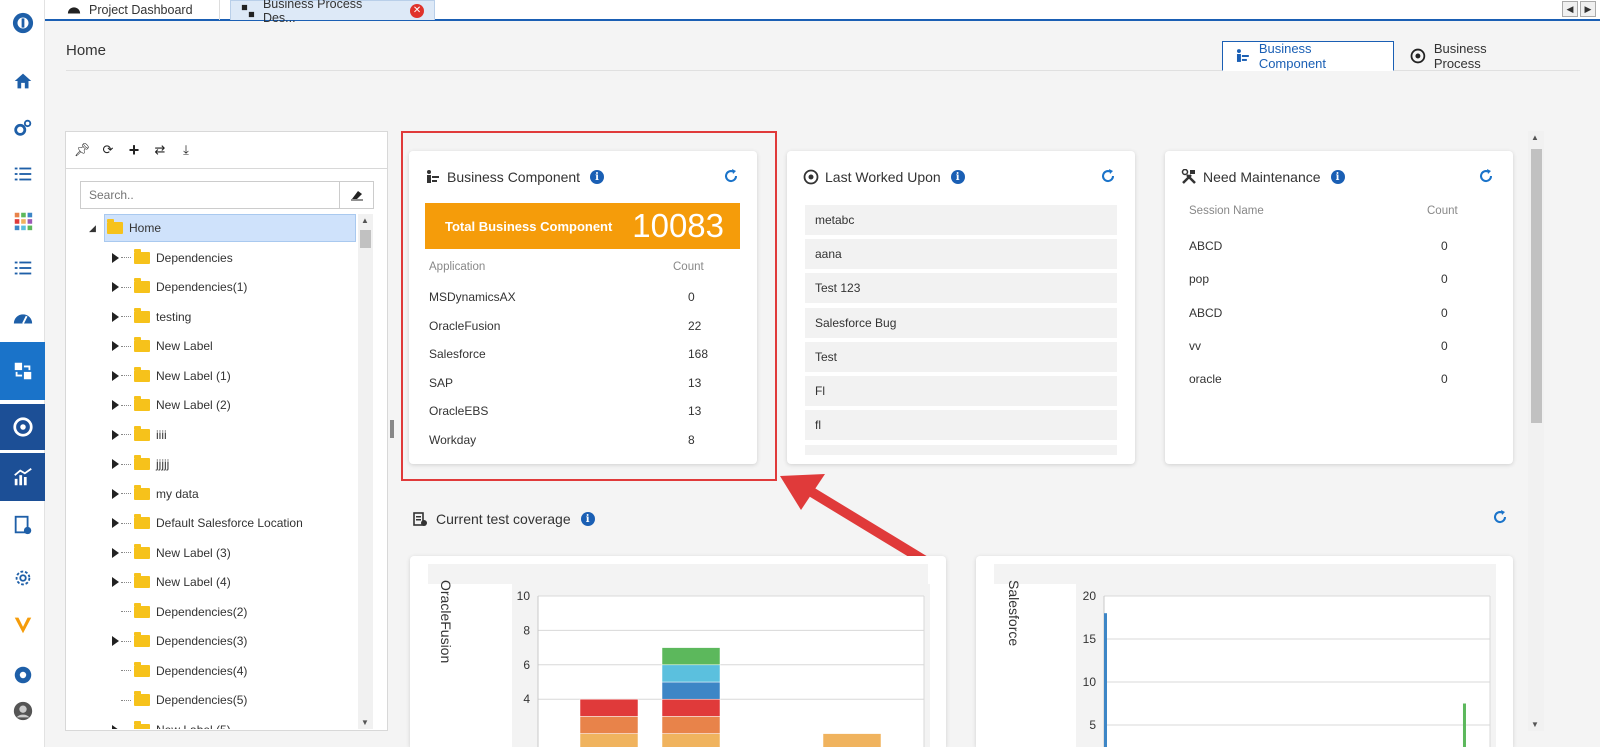  What do you see at coordinates (1444, 379) in the screenshot?
I see `session-count: 0` at bounding box center [1444, 379].